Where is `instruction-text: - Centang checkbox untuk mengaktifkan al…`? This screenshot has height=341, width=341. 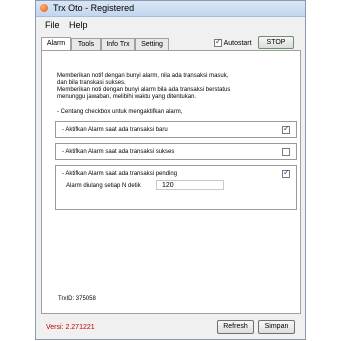 instruction-text: - Centang checkbox untuk mengaktifkan al… is located at coordinates (120, 112).